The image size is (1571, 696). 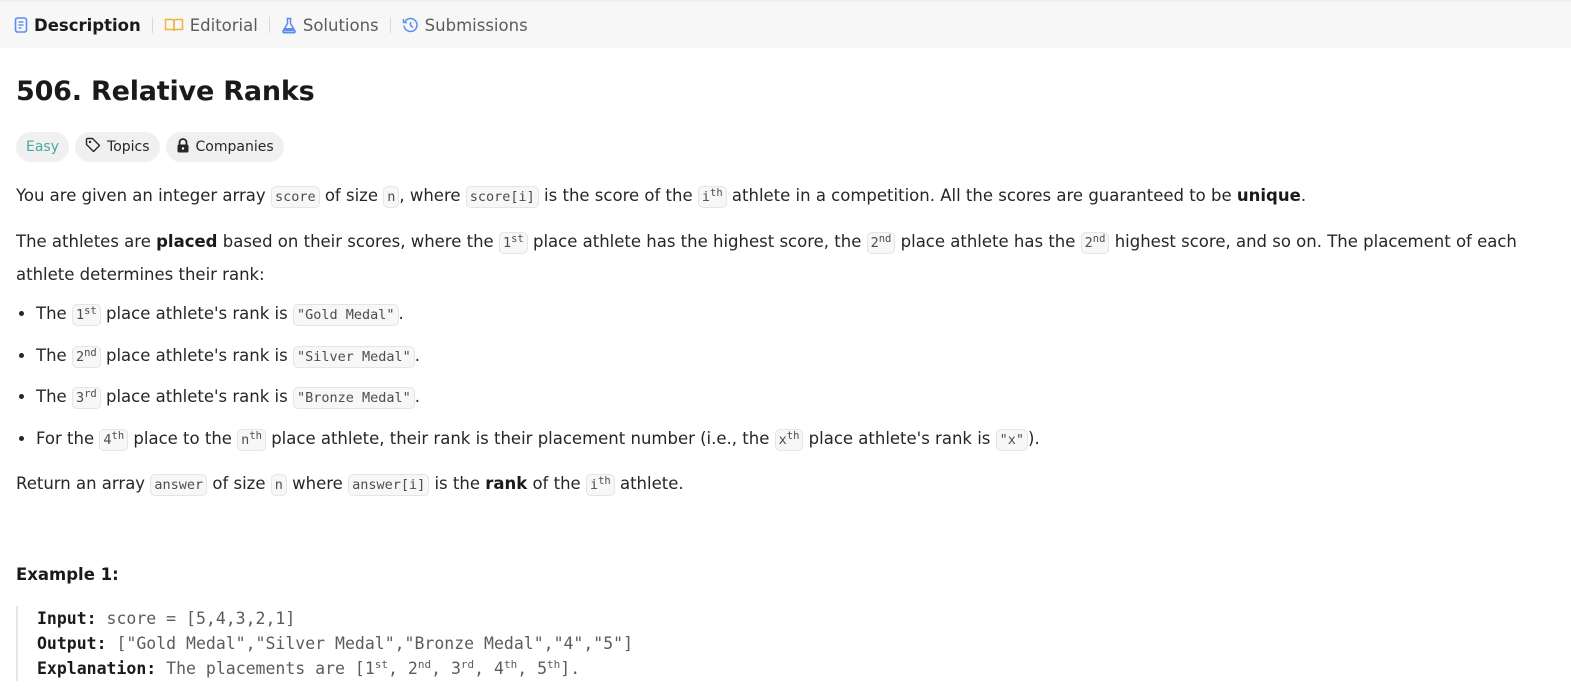 I want to click on topics-button: Topics, so click(x=117, y=147).